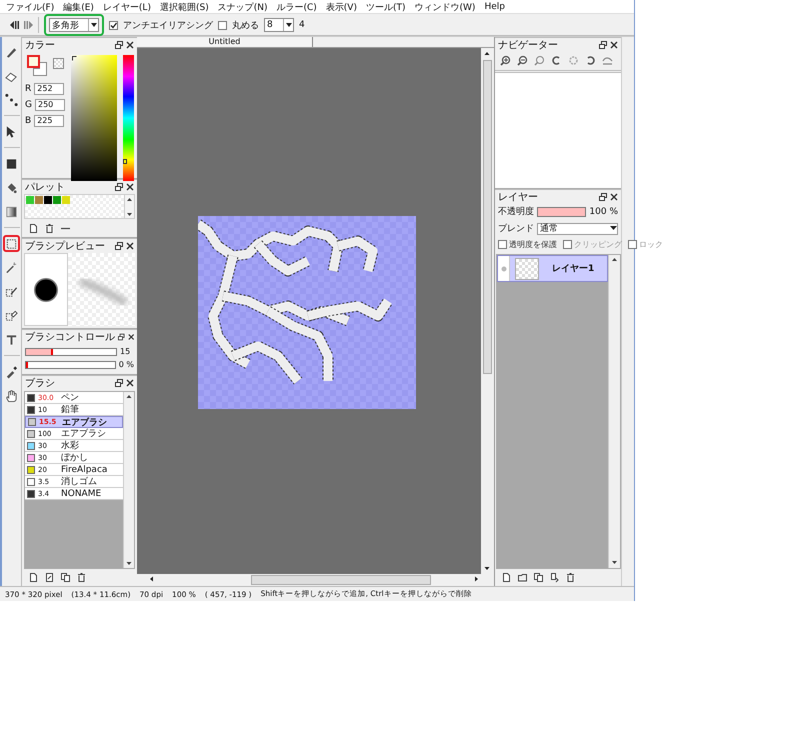  Describe the element at coordinates (590, 60) in the screenshot. I see `rotate-right-icon` at that location.